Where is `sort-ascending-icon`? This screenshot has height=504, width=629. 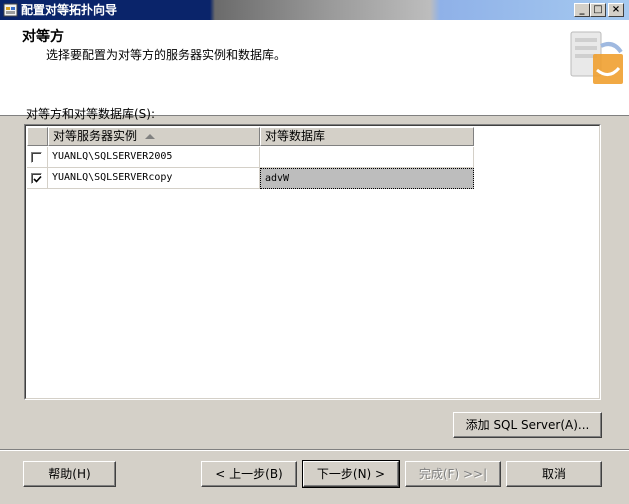
sort-ascending-icon is located at coordinates (150, 136).